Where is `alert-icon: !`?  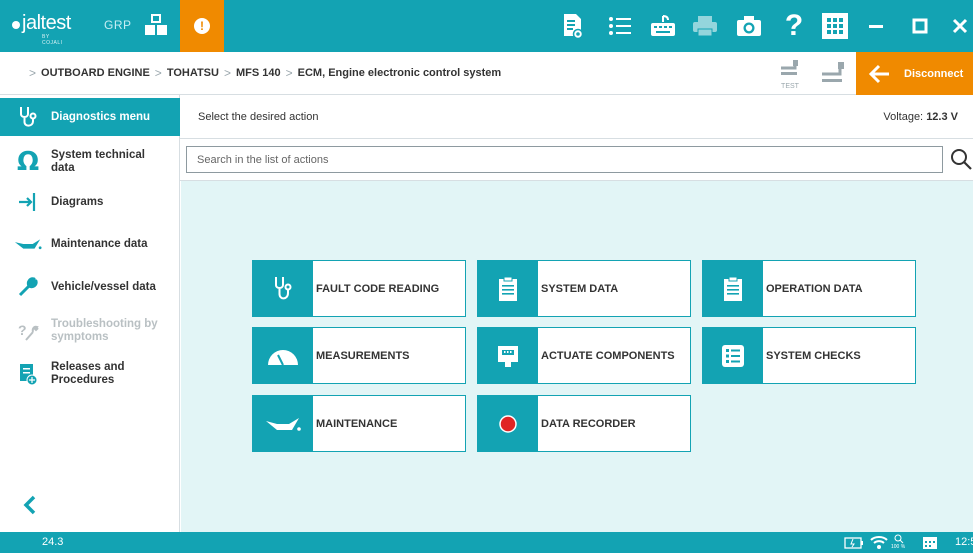
alert-icon: ! is located at coordinates (202, 26).